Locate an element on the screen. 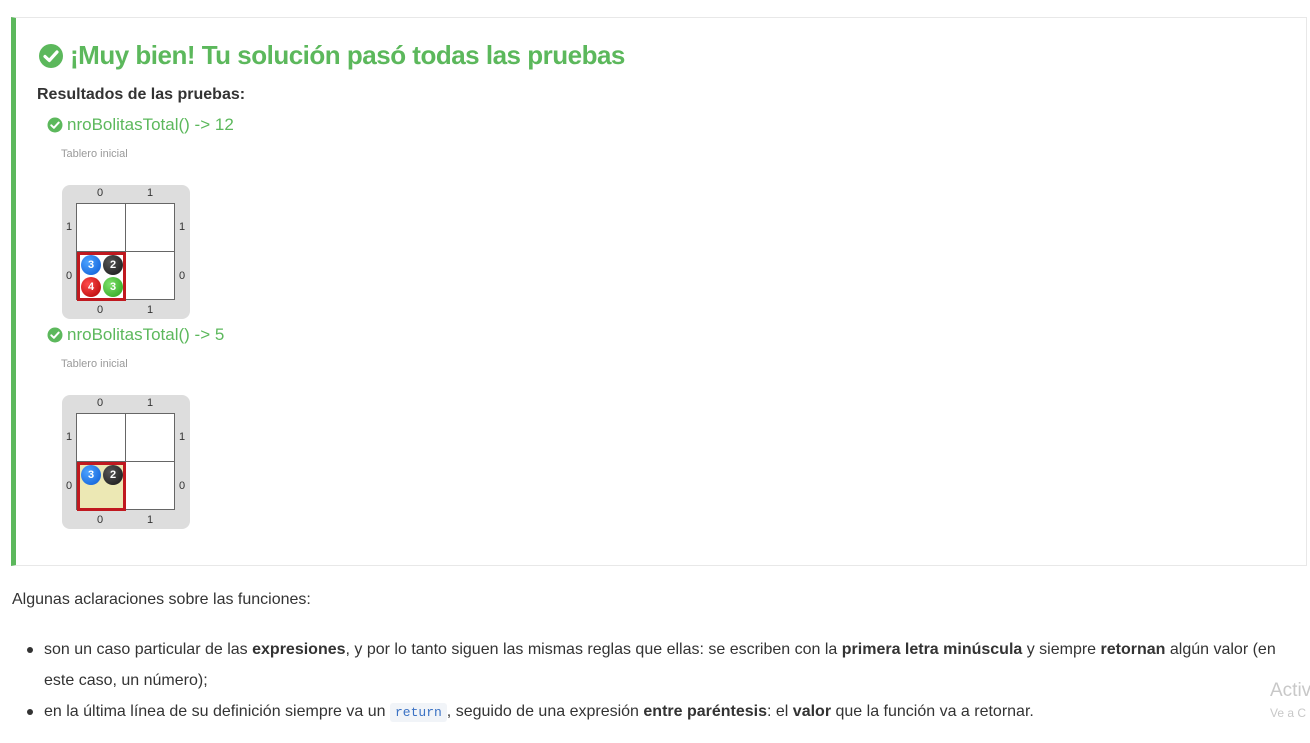 This screenshot has width=1310, height=743. initial-board: 0 1 0 1 1 0 1 0 3 2 4 3 is located at coordinates (126, 252).